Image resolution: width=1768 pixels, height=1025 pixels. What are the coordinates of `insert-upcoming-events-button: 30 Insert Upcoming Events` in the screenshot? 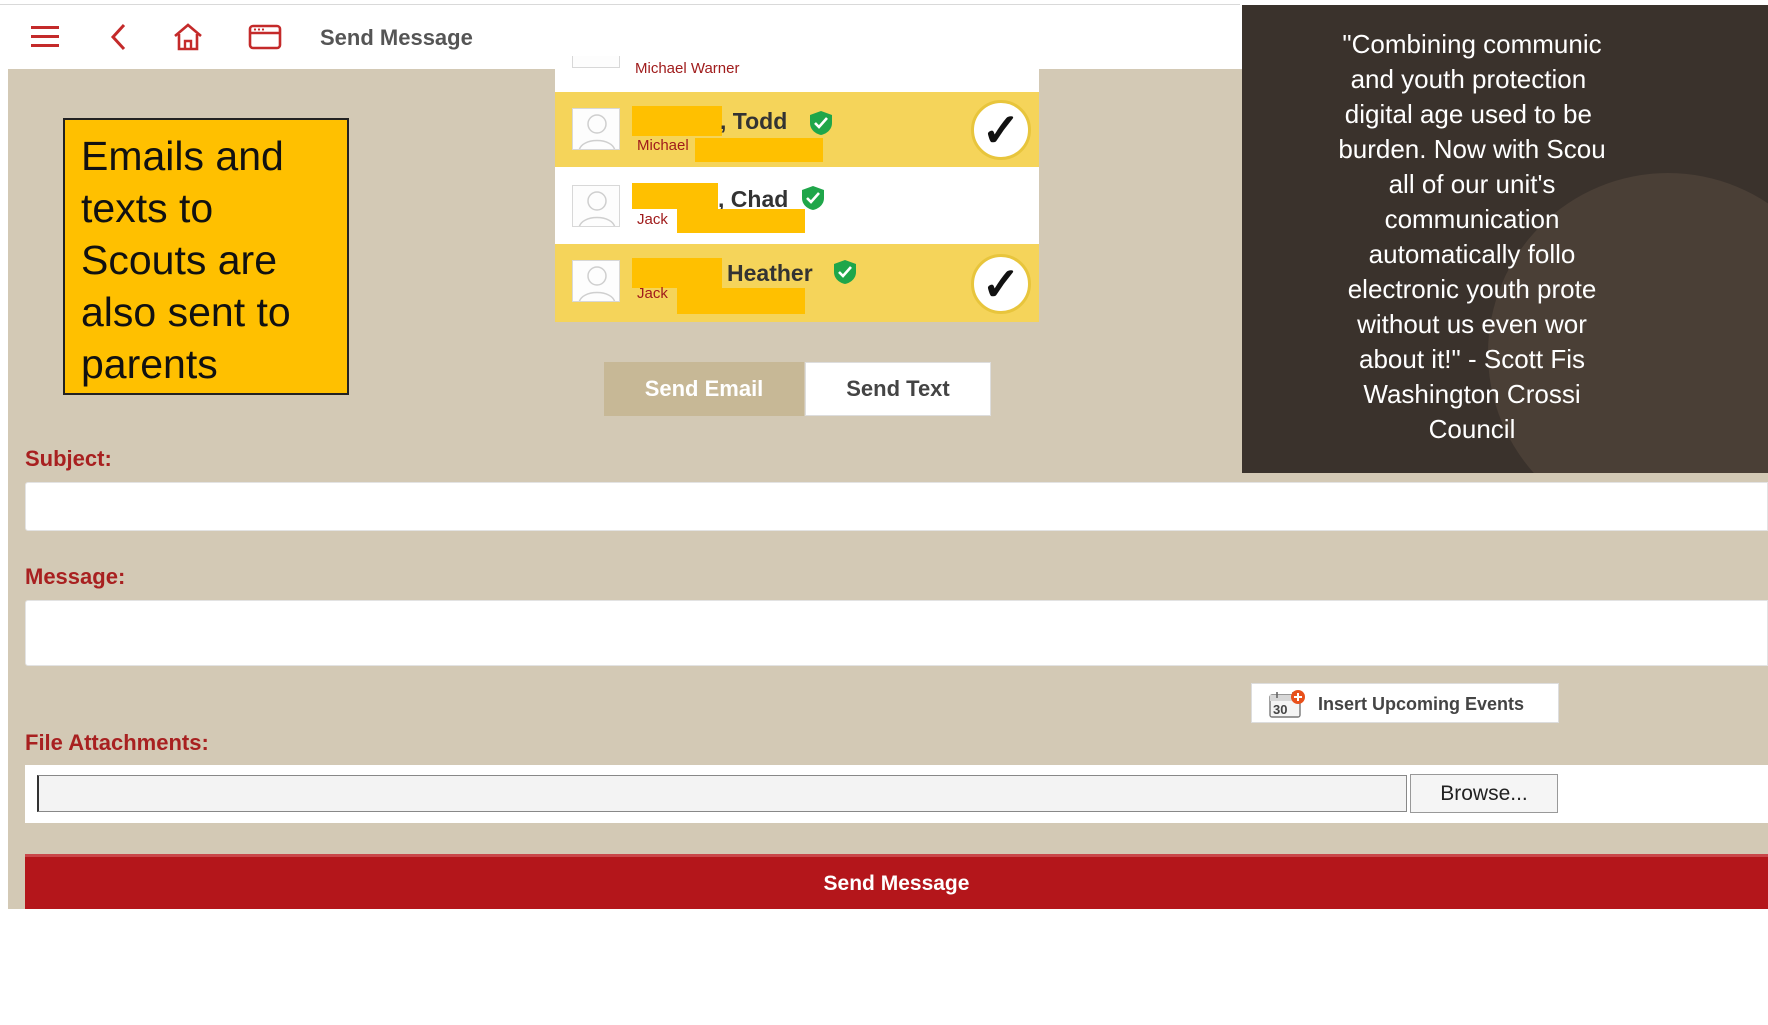 It's located at (1405, 703).